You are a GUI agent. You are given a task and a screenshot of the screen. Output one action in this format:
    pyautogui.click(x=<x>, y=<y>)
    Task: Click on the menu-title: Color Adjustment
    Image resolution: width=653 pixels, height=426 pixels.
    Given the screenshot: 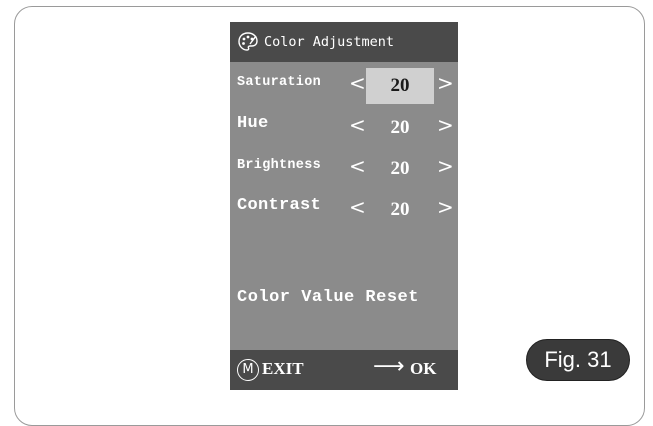 What is the action you would take?
    pyautogui.click(x=329, y=42)
    